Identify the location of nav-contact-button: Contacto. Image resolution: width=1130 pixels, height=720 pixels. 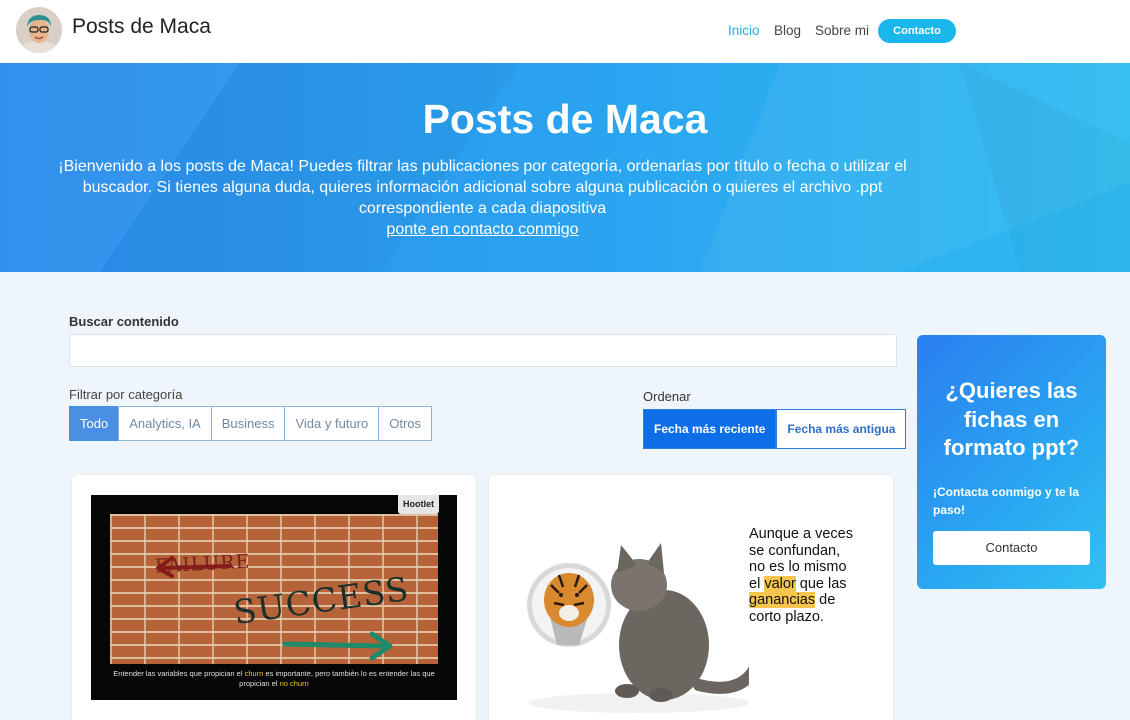
(917, 31).